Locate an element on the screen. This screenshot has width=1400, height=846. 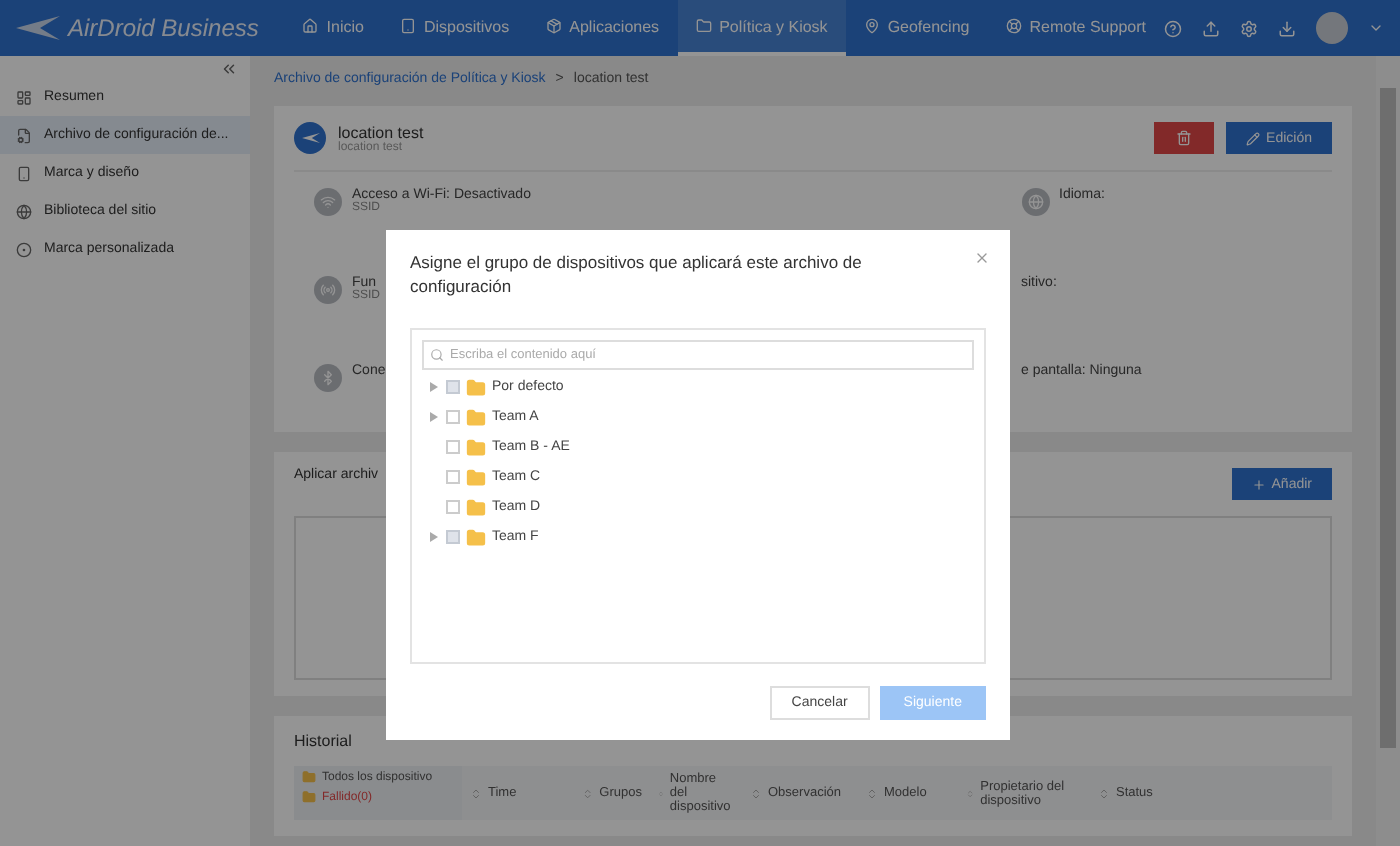
caret-icon is located at coordinates (1376, 28).